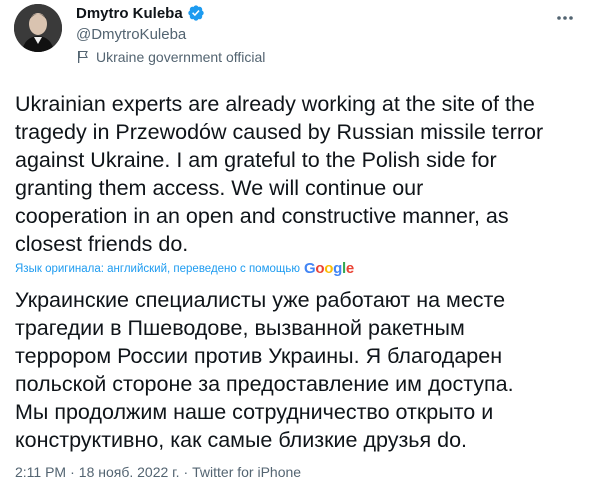 This screenshot has height=498, width=592. What do you see at coordinates (131, 34) in the screenshot?
I see `author-handle: @DmytroKuleba` at bounding box center [131, 34].